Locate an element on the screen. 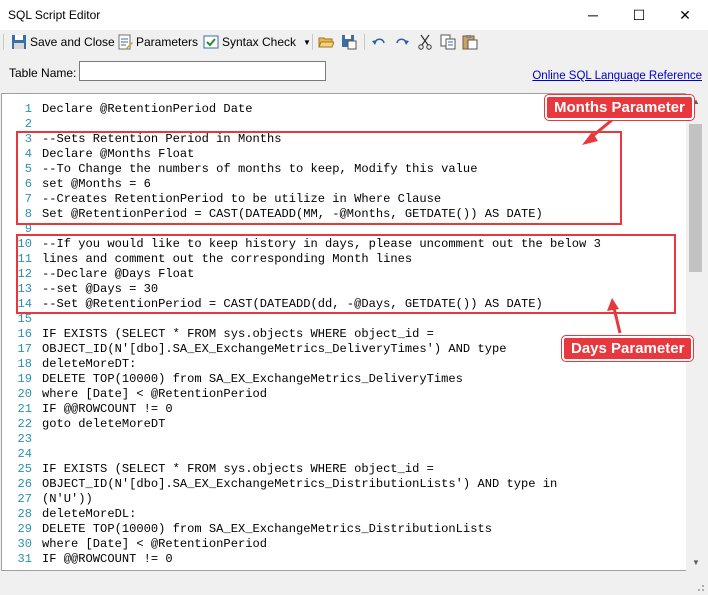 This screenshot has width=708, height=595. line-number: 16 is located at coordinates (24, 334).